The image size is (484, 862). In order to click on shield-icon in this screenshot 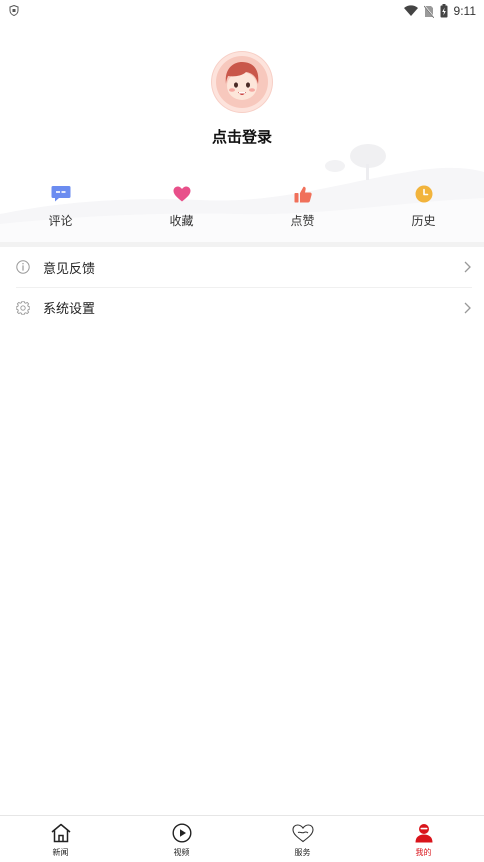, I will do `click(14, 10)`.